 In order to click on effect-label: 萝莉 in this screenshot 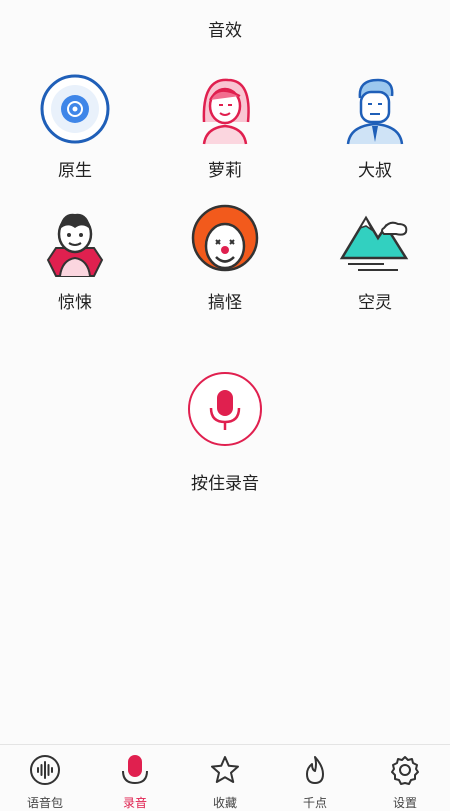, I will do `click(225, 171)`.